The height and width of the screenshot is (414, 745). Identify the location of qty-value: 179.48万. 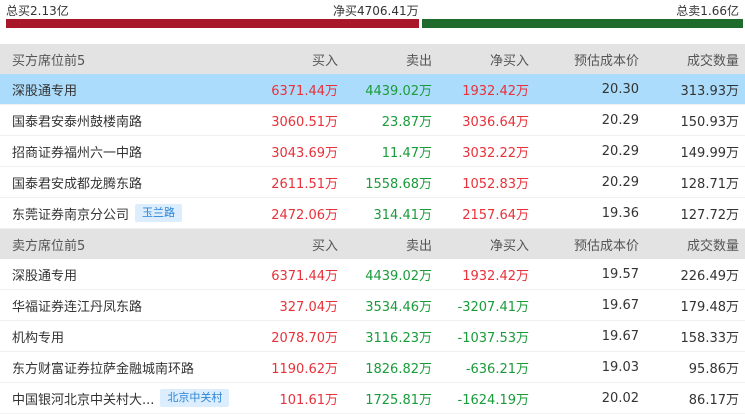
(710, 307).